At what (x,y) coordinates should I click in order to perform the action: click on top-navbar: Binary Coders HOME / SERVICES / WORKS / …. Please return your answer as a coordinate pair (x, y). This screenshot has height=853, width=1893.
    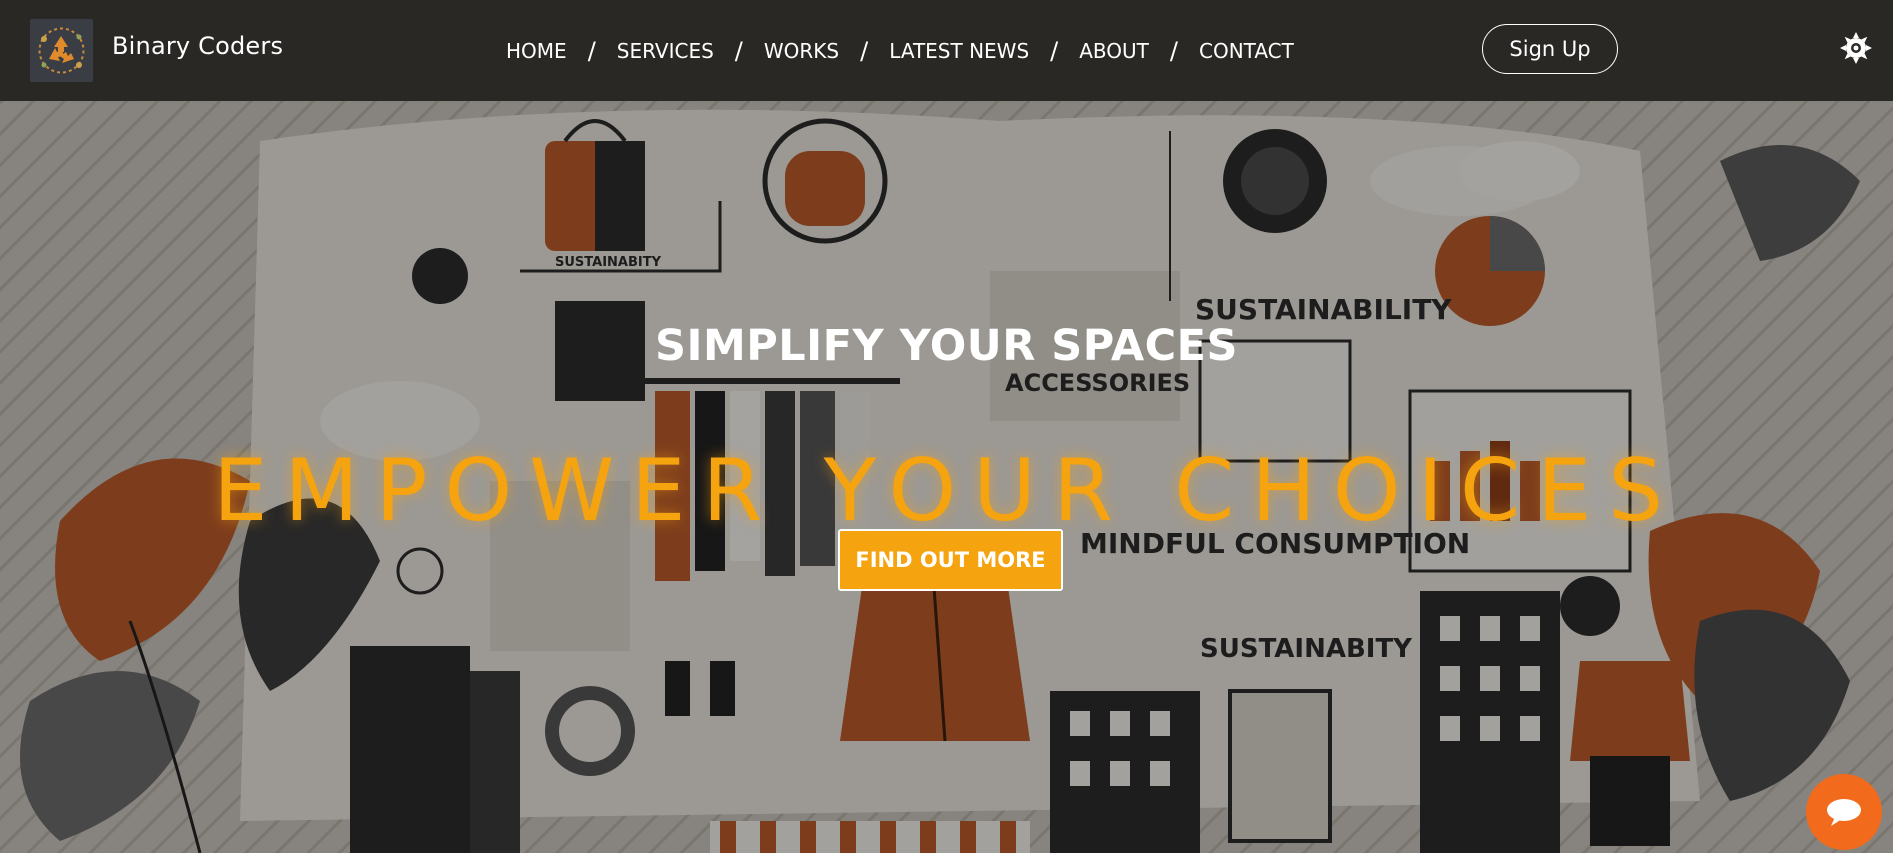
    Looking at the image, I should click on (946, 50).